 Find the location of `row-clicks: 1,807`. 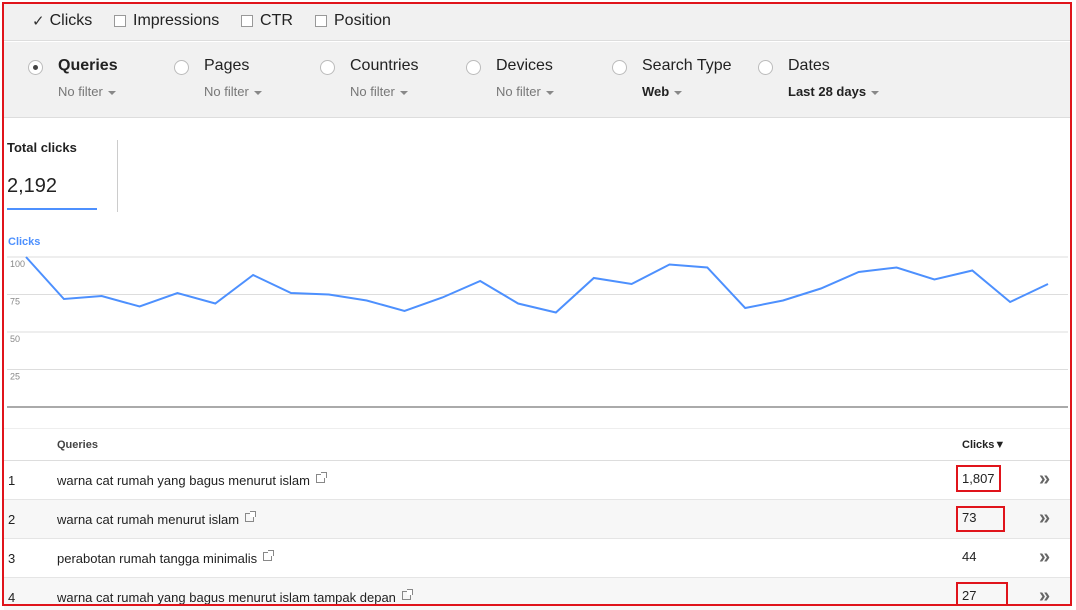

row-clicks: 1,807 is located at coordinates (978, 478).